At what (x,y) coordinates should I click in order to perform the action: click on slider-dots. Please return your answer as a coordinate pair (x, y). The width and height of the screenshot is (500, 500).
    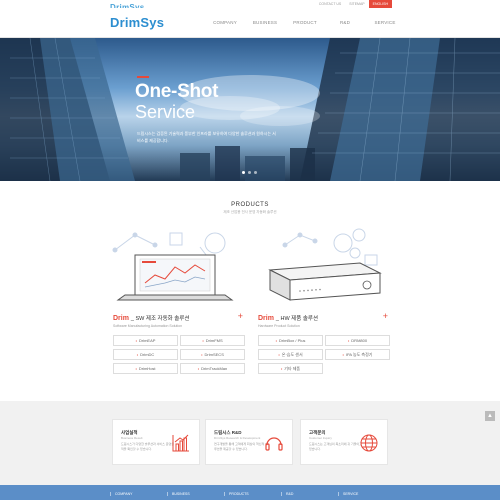
    Looking at the image, I should click on (249, 172).